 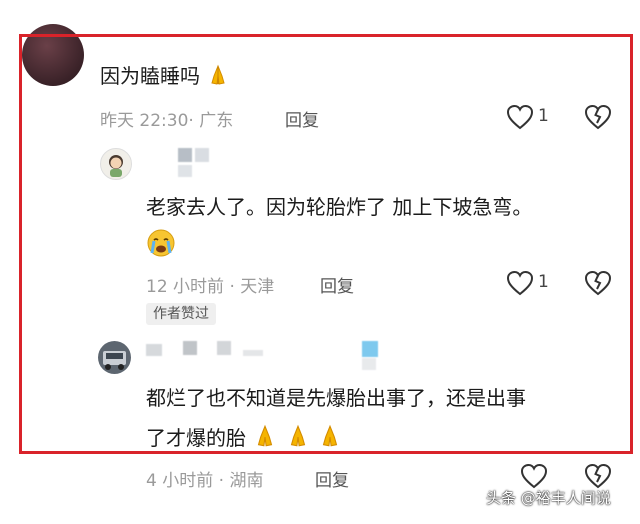 I want to click on reply-location: · 天津, so click(x=252, y=287).